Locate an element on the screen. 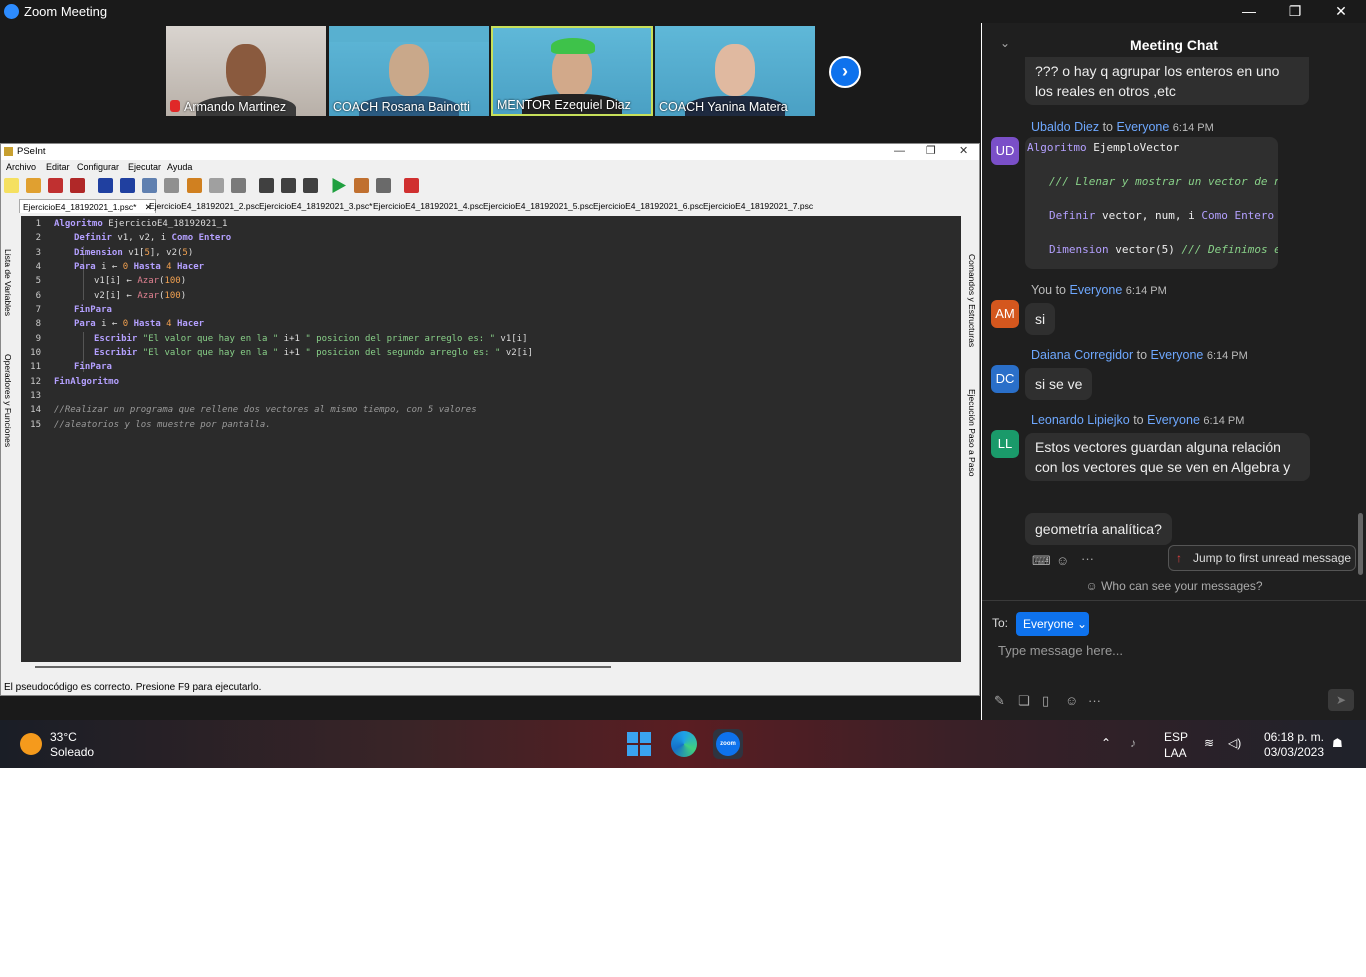 This screenshot has height=977, width=1366. line-number: 6 is located at coordinates (38, 296).